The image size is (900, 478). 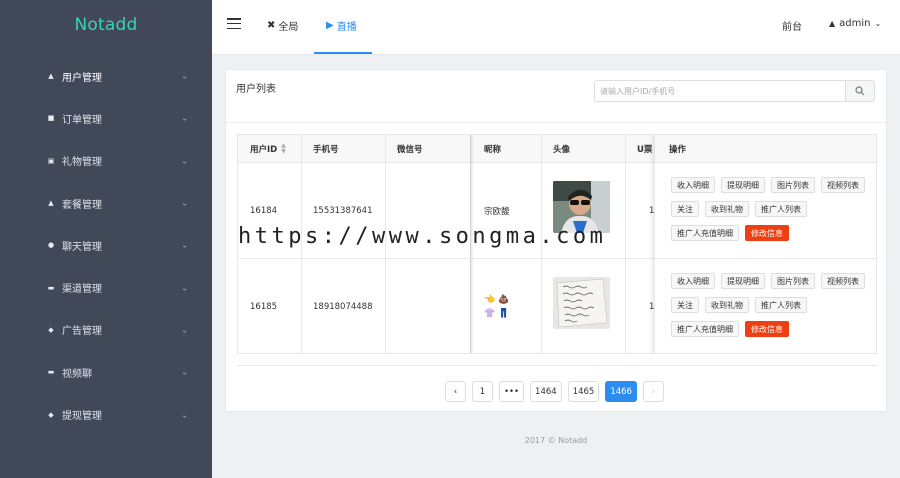 What do you see at coordinates (326, 150) in the screenshot?
I see `col-label: 手机号` at bounding box center [326, 150].